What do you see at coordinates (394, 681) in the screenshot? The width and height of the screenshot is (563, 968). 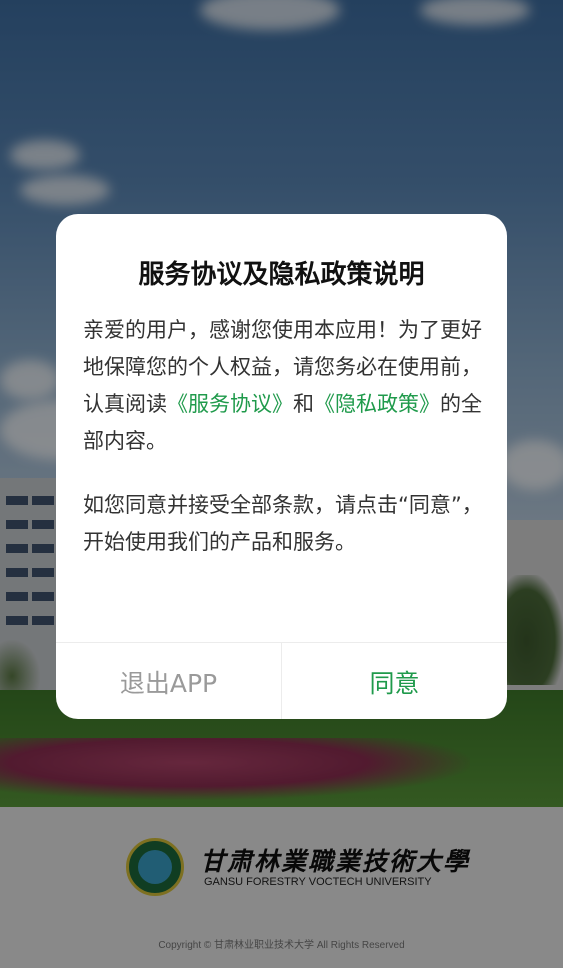 I see `agree-button: 同意` at bounding box center [394, 681].